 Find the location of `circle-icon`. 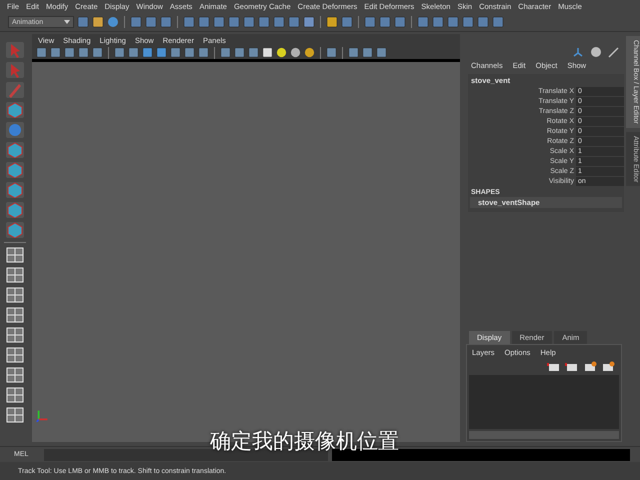

circle-icon is located at coordinates (596, 52).